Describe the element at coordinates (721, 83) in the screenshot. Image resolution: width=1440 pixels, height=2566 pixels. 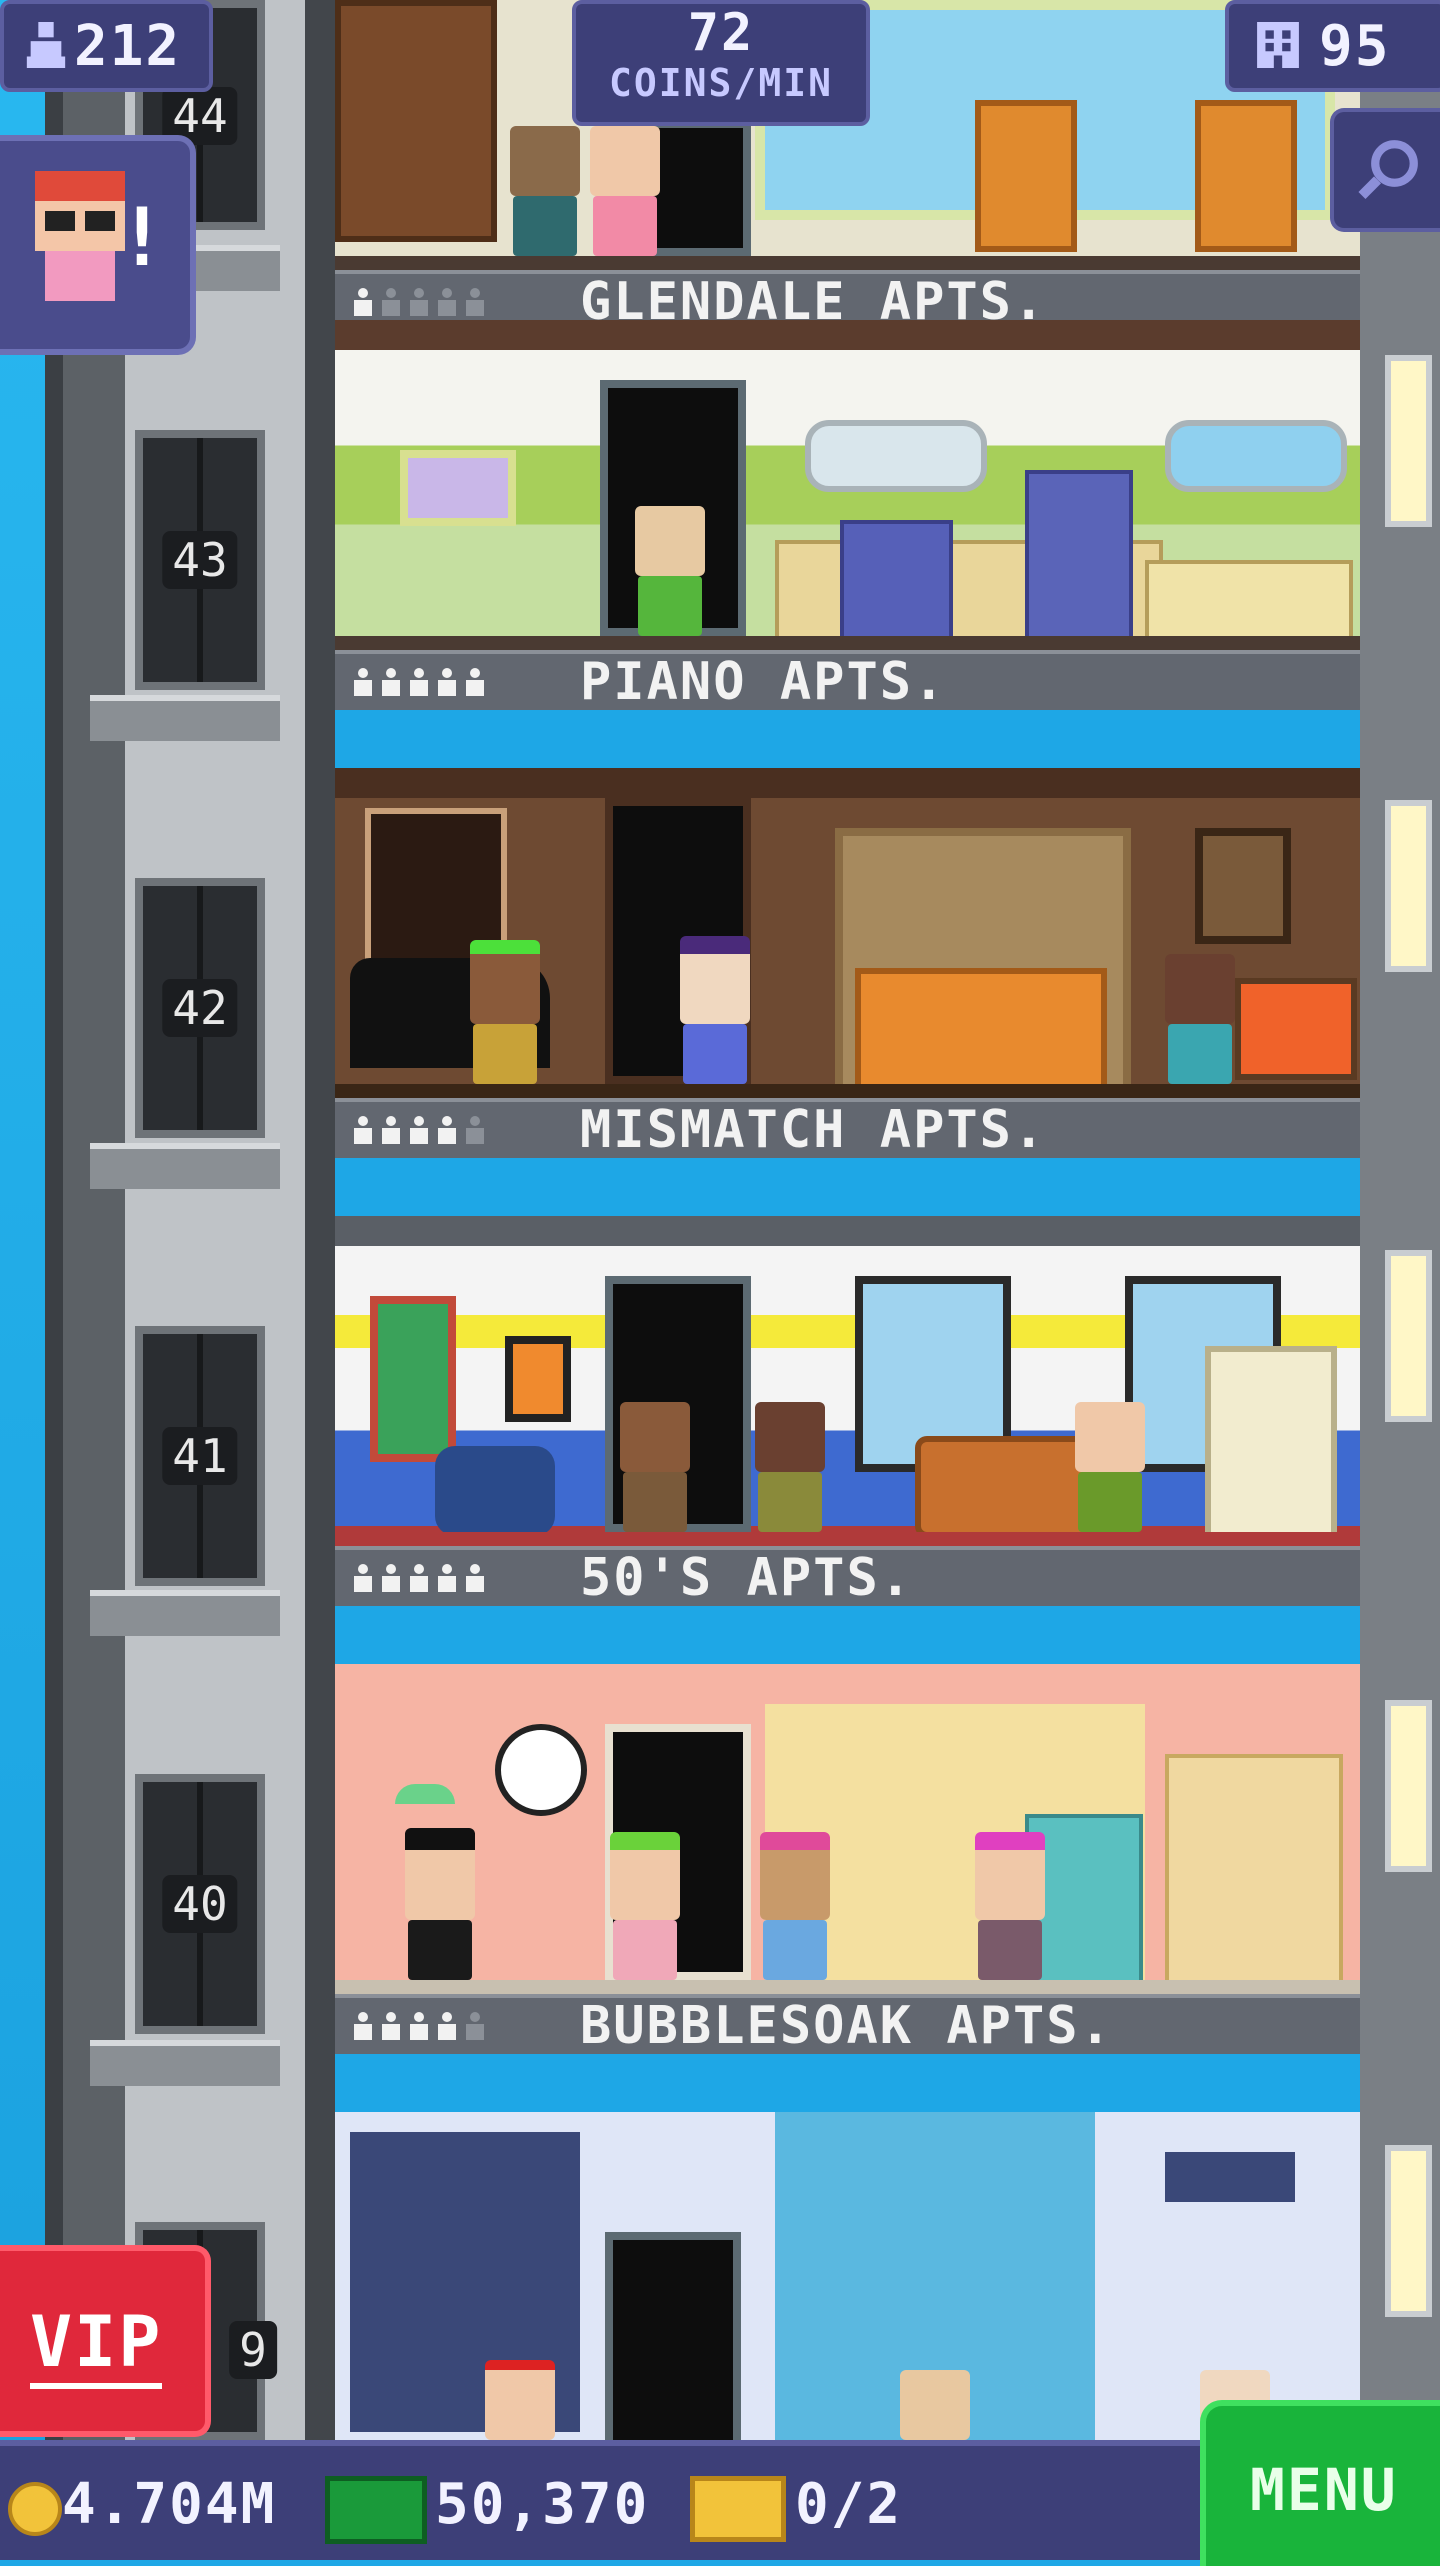
I see `coins-per-min-label: COINS/MIN` at that location.